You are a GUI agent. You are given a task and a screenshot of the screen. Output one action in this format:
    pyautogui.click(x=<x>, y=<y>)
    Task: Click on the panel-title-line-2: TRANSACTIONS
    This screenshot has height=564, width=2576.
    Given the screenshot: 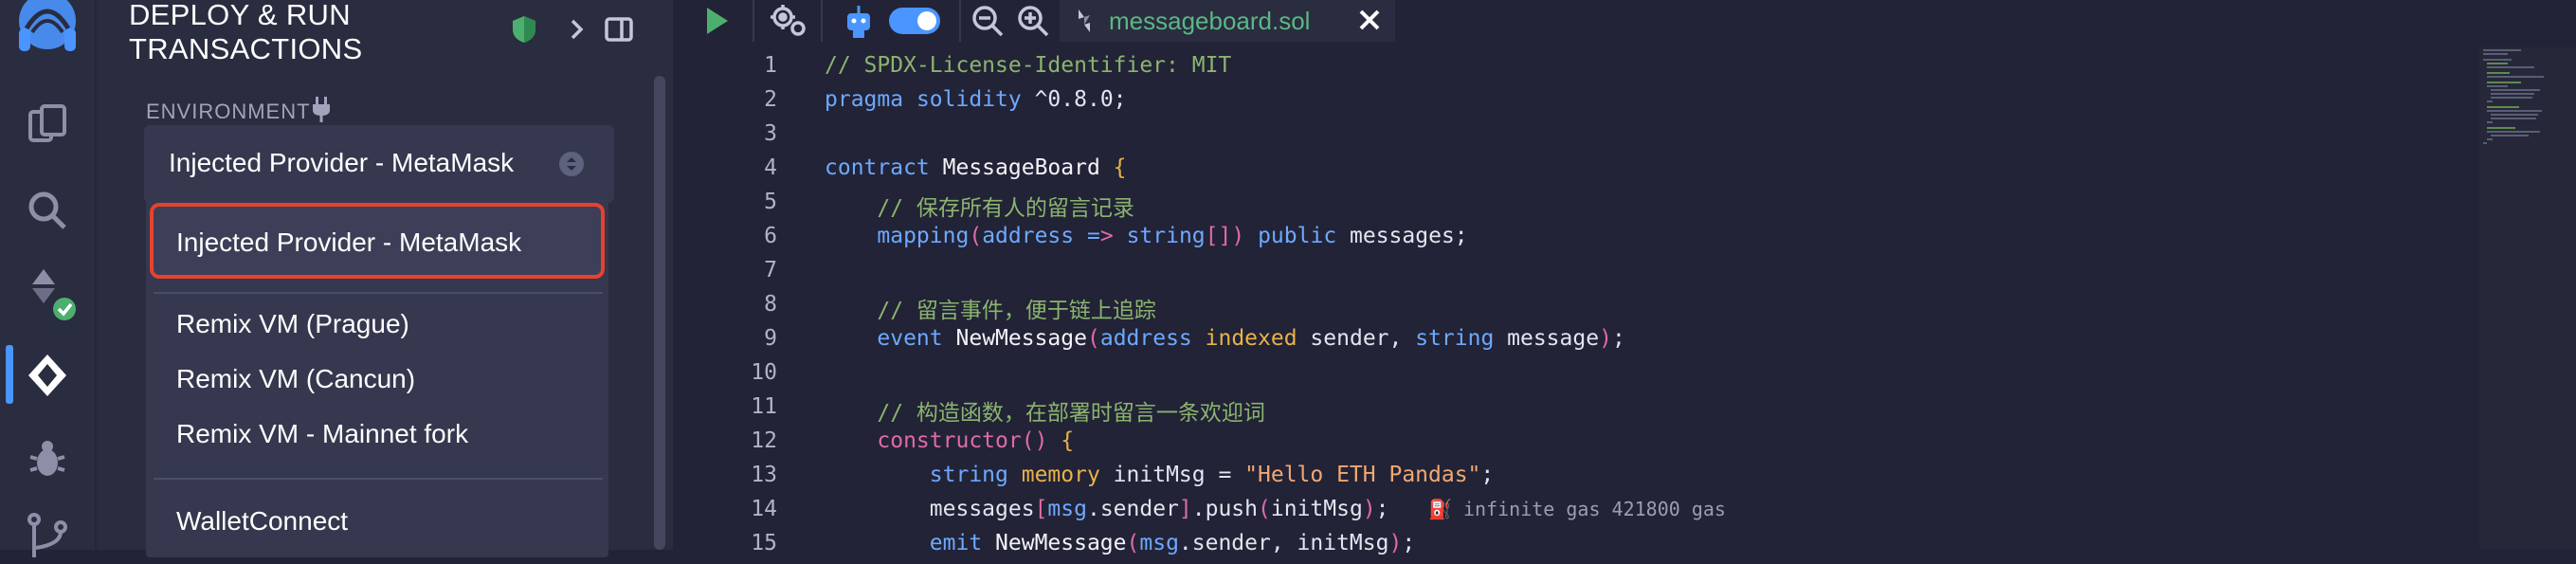 What is the action you would take?
    pyautogui.click(x=246, y=48)
    